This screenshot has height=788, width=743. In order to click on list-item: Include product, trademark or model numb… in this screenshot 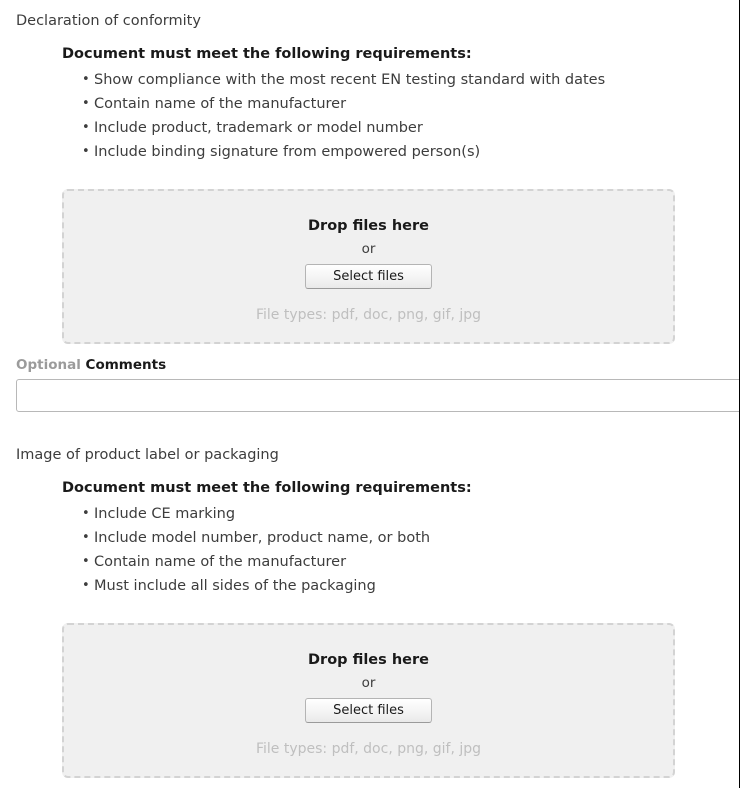, I will do `click(410, 128)`.